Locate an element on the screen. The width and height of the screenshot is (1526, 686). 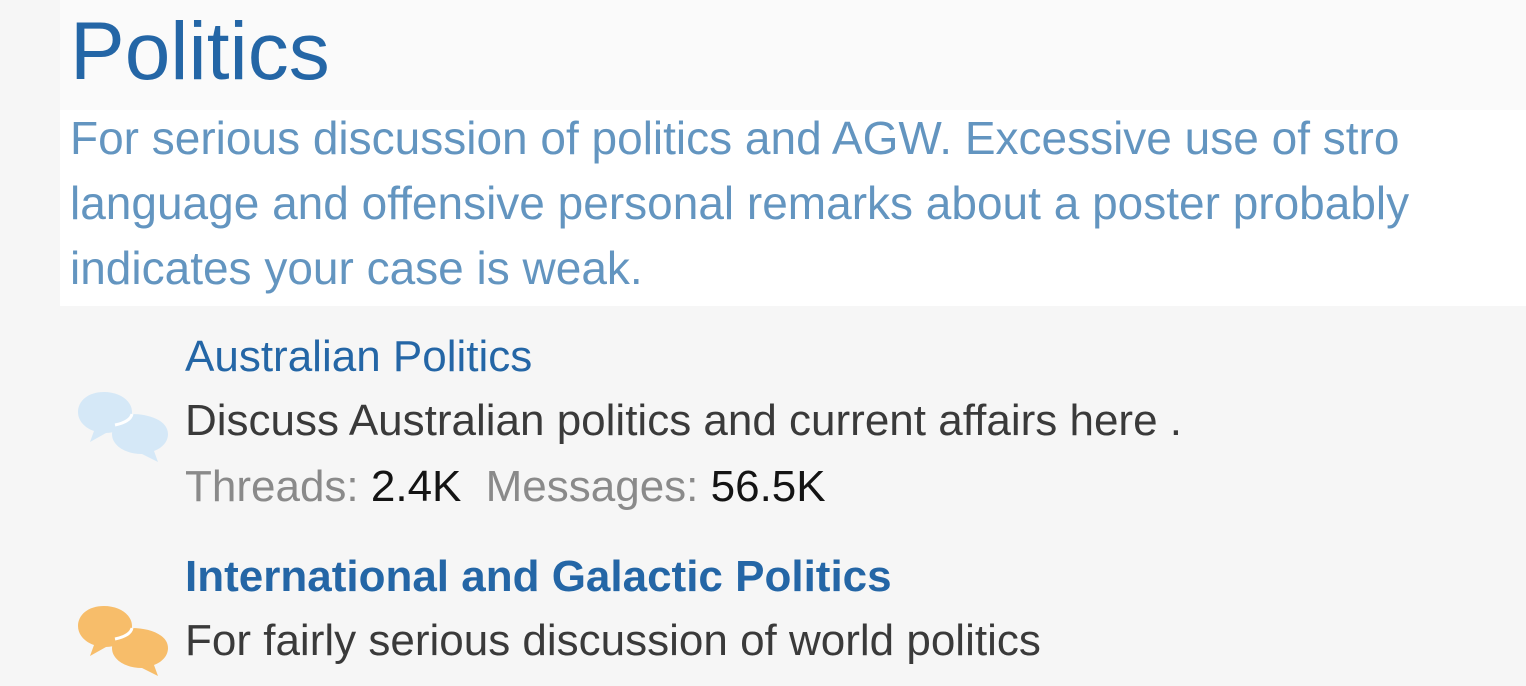
messages-count: 56.5K is located at coordinates (768, 486).